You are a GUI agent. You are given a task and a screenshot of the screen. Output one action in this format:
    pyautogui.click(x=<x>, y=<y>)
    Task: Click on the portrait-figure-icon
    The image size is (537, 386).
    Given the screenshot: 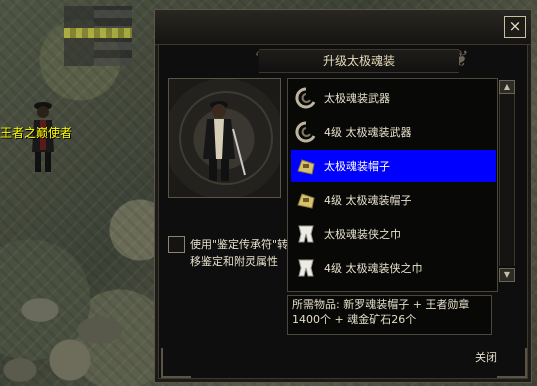 What is the action you would take?
    pyautogui.click(x=224, y=141)
    